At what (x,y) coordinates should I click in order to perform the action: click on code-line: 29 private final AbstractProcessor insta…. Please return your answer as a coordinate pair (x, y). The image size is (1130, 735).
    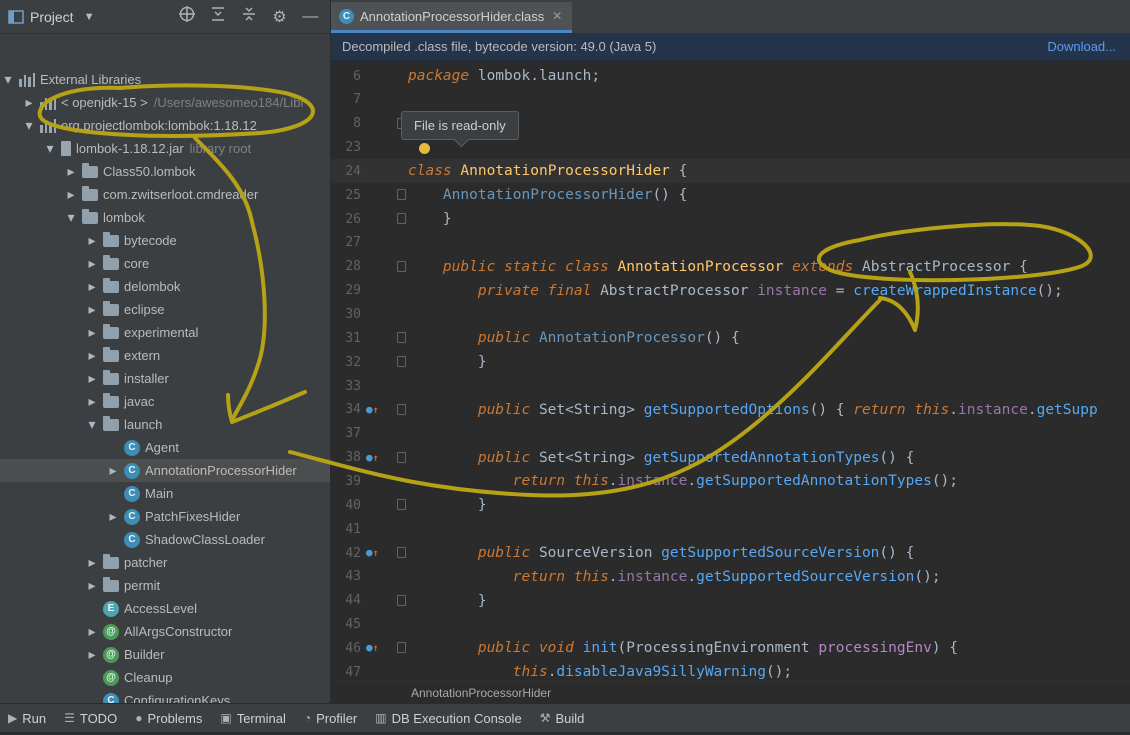
    Looking at the image, I should click on (730, 291).